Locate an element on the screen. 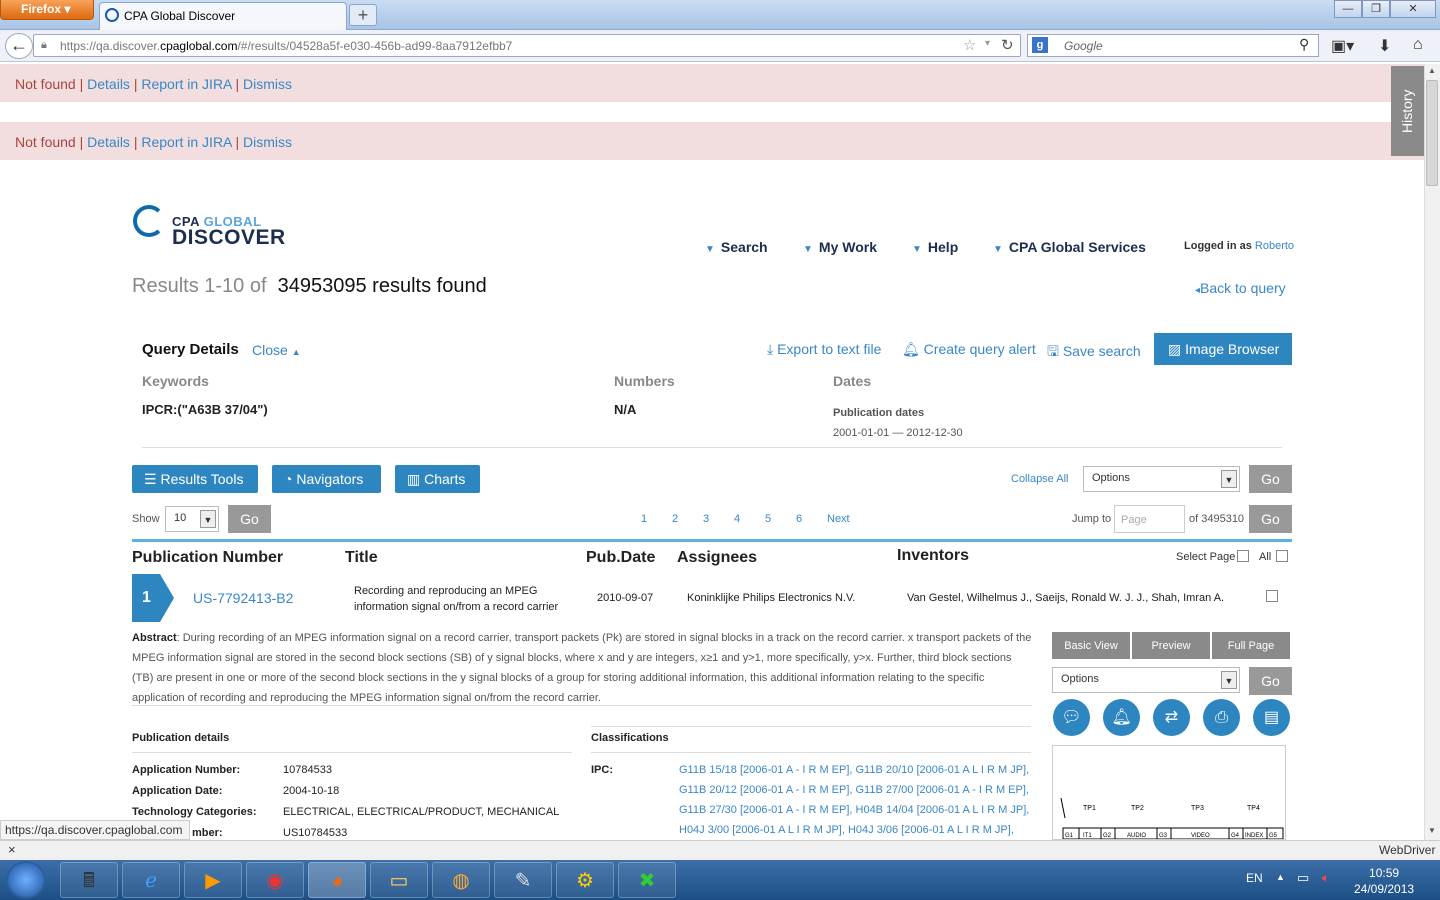 The height and width of the screenshot is (900, 1440). internet-explorer-icon: ℯ is located at coordinates (151, 880).